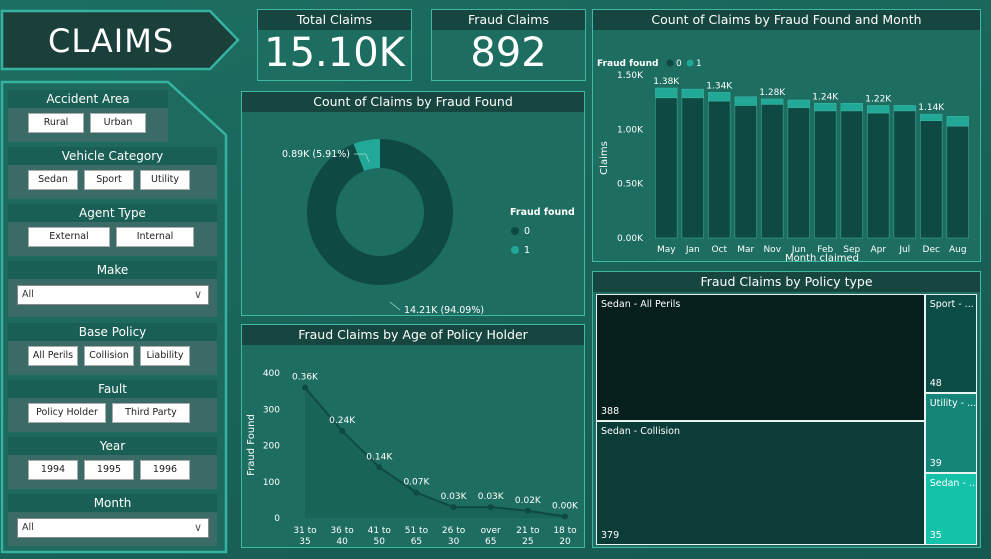 This screenshot has width=991, height=559. What do you see at coordinates (417, 536) in the screenshot?
I see `x-tick-label: 51 to 65` at bounding box center [417, 536].